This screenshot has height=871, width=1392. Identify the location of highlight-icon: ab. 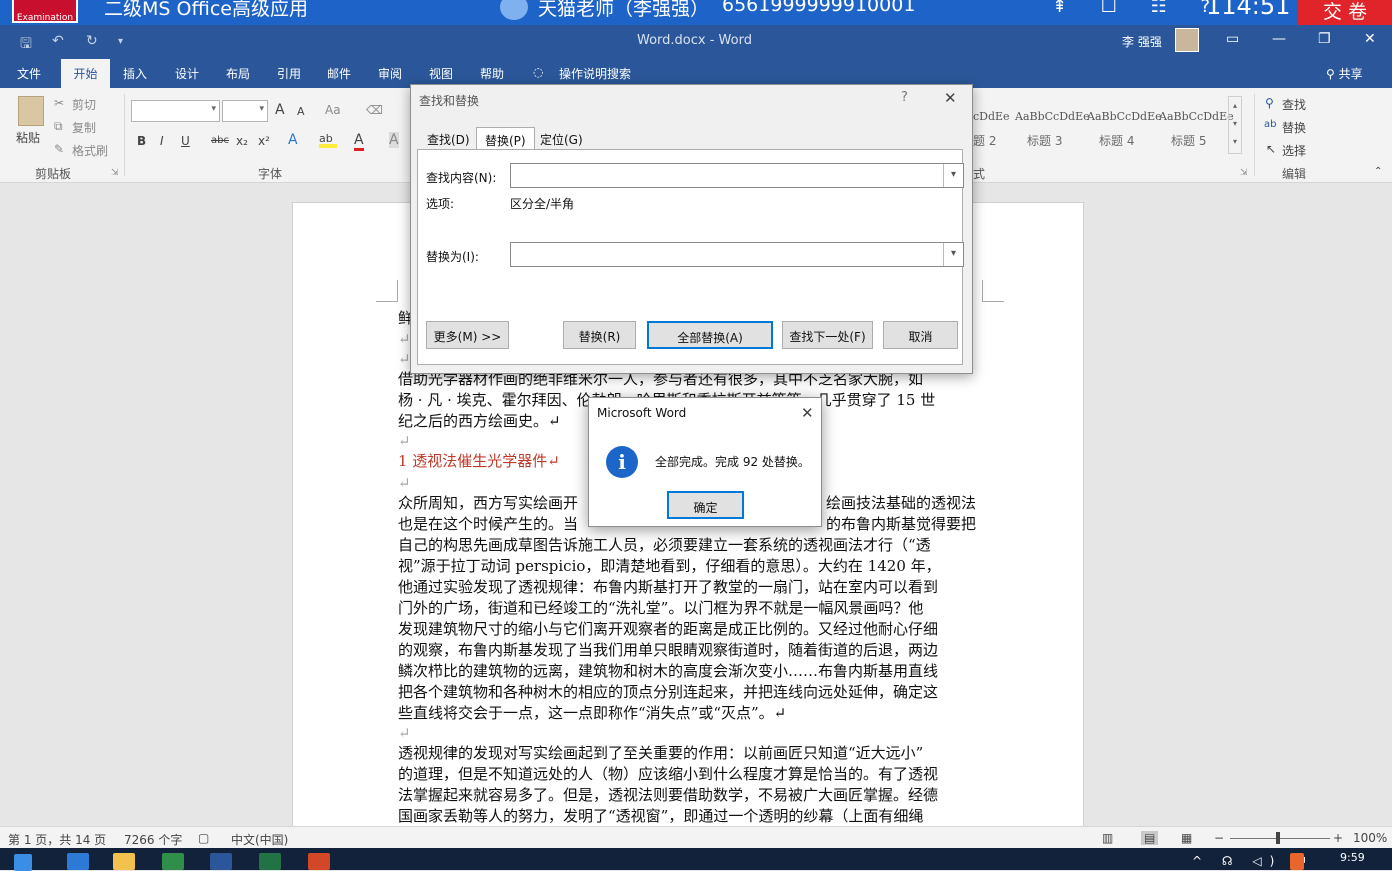
(328, 140).